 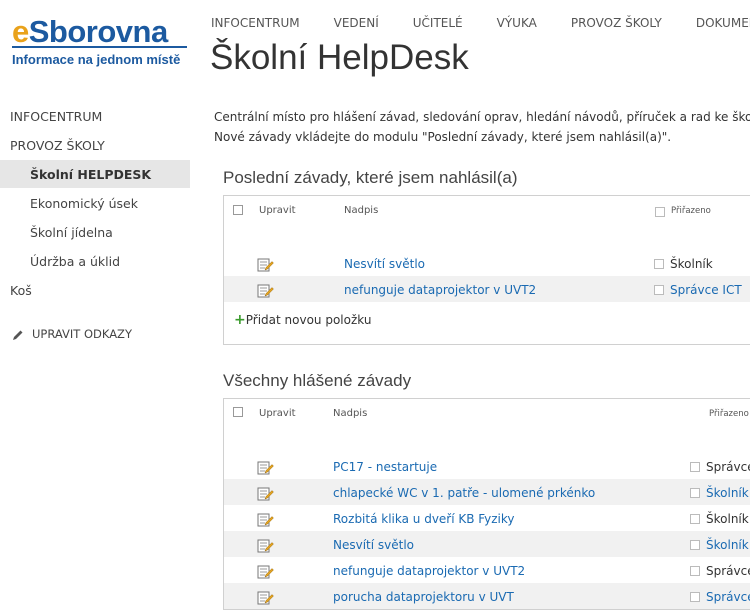 I want to click on leftnav-item-ekonomicky-usek: Ekonomický úsek, so click(x=84, y=204).